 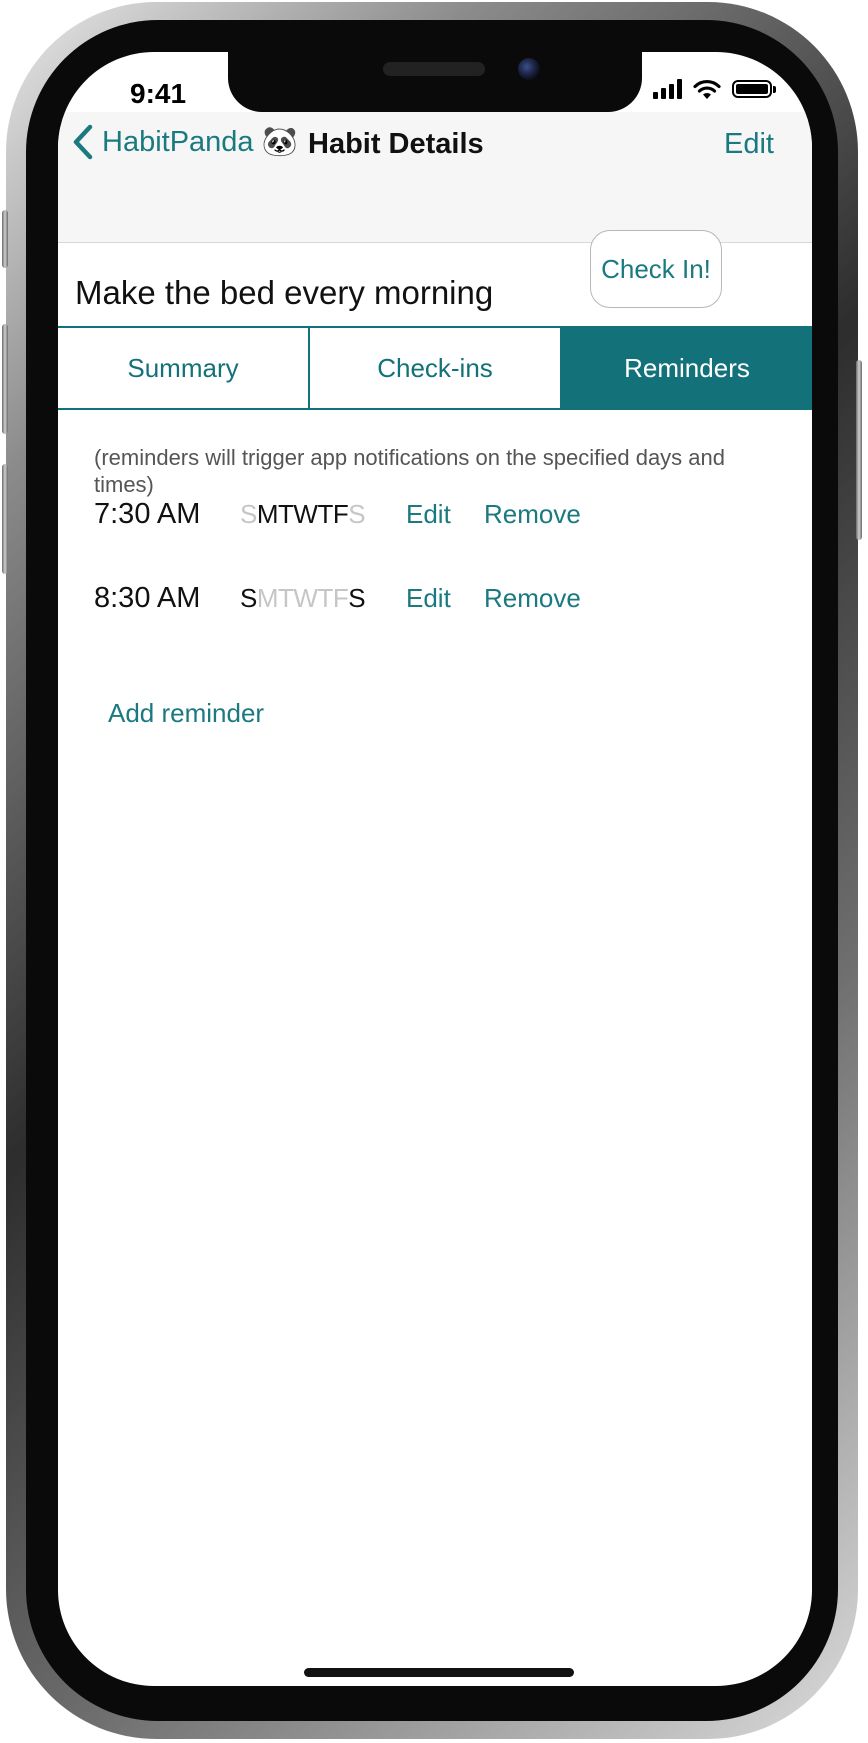 What do you see at coordinates (687, 368) in the screenshot?
I see `tab-reminders: Reminders` at bounding box center [687, 368].